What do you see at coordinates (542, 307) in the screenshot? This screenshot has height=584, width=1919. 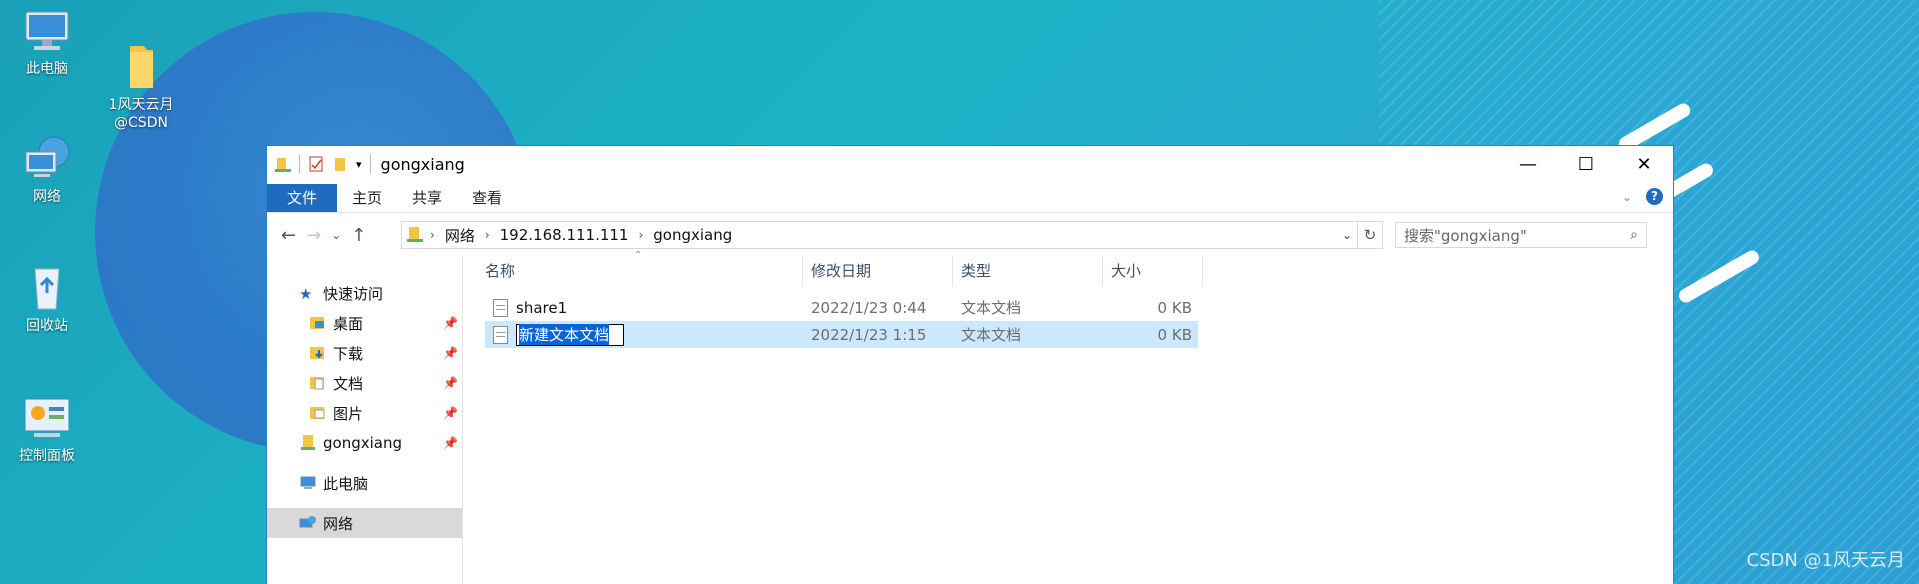 I see `file-name: share1` at bounding box center [542, 307].